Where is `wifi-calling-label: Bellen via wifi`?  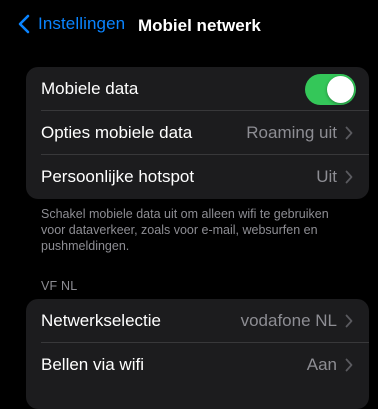
wifi-calling-label: Bellen via wifi is located at coordinates (92, 364).